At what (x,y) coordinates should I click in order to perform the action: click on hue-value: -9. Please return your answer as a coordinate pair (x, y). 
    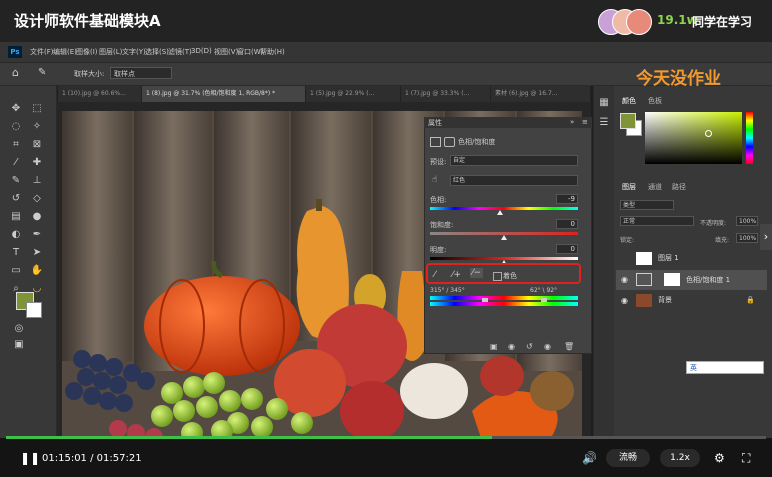
    Looking at the image, I should click on (567, 199).